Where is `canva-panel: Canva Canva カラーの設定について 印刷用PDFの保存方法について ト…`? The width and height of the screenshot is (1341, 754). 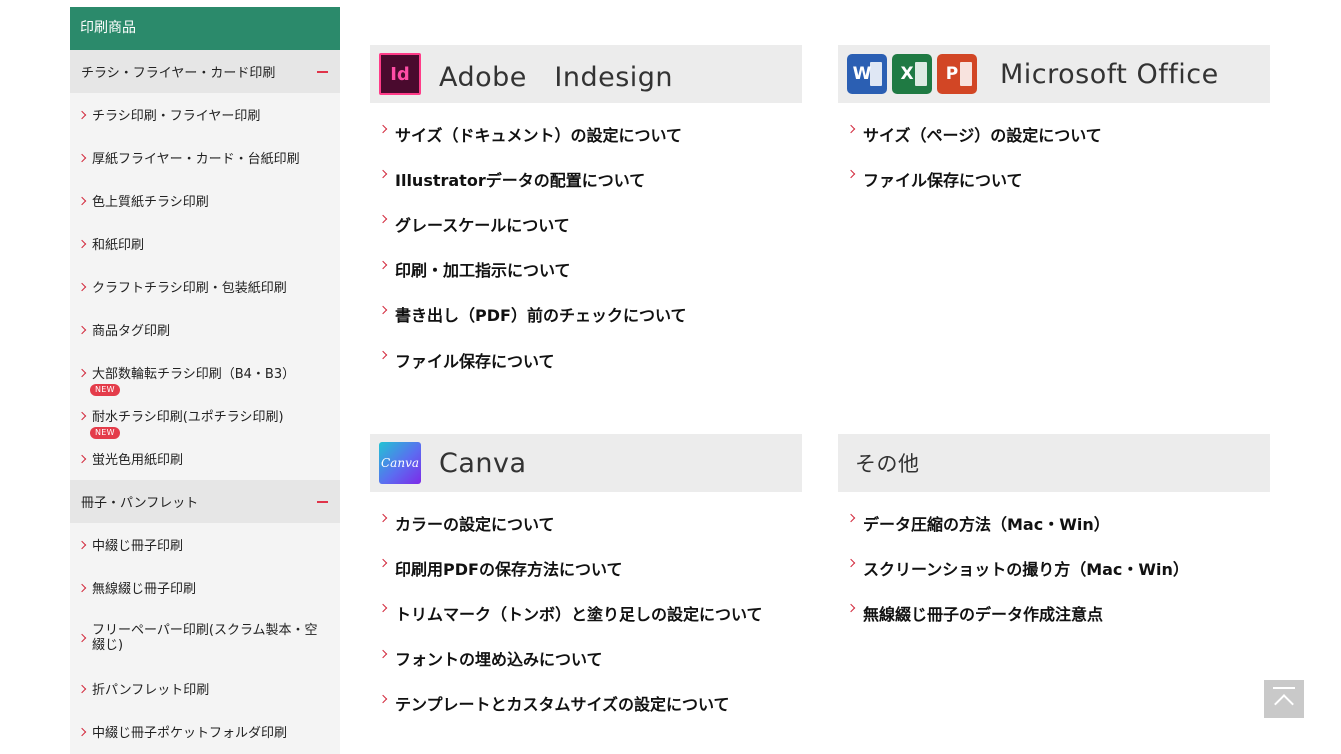
canva-panel: Canva Canva カラーの設定について 印刷用PDFの保存方法について ト… is located at coordinates (586, 580).